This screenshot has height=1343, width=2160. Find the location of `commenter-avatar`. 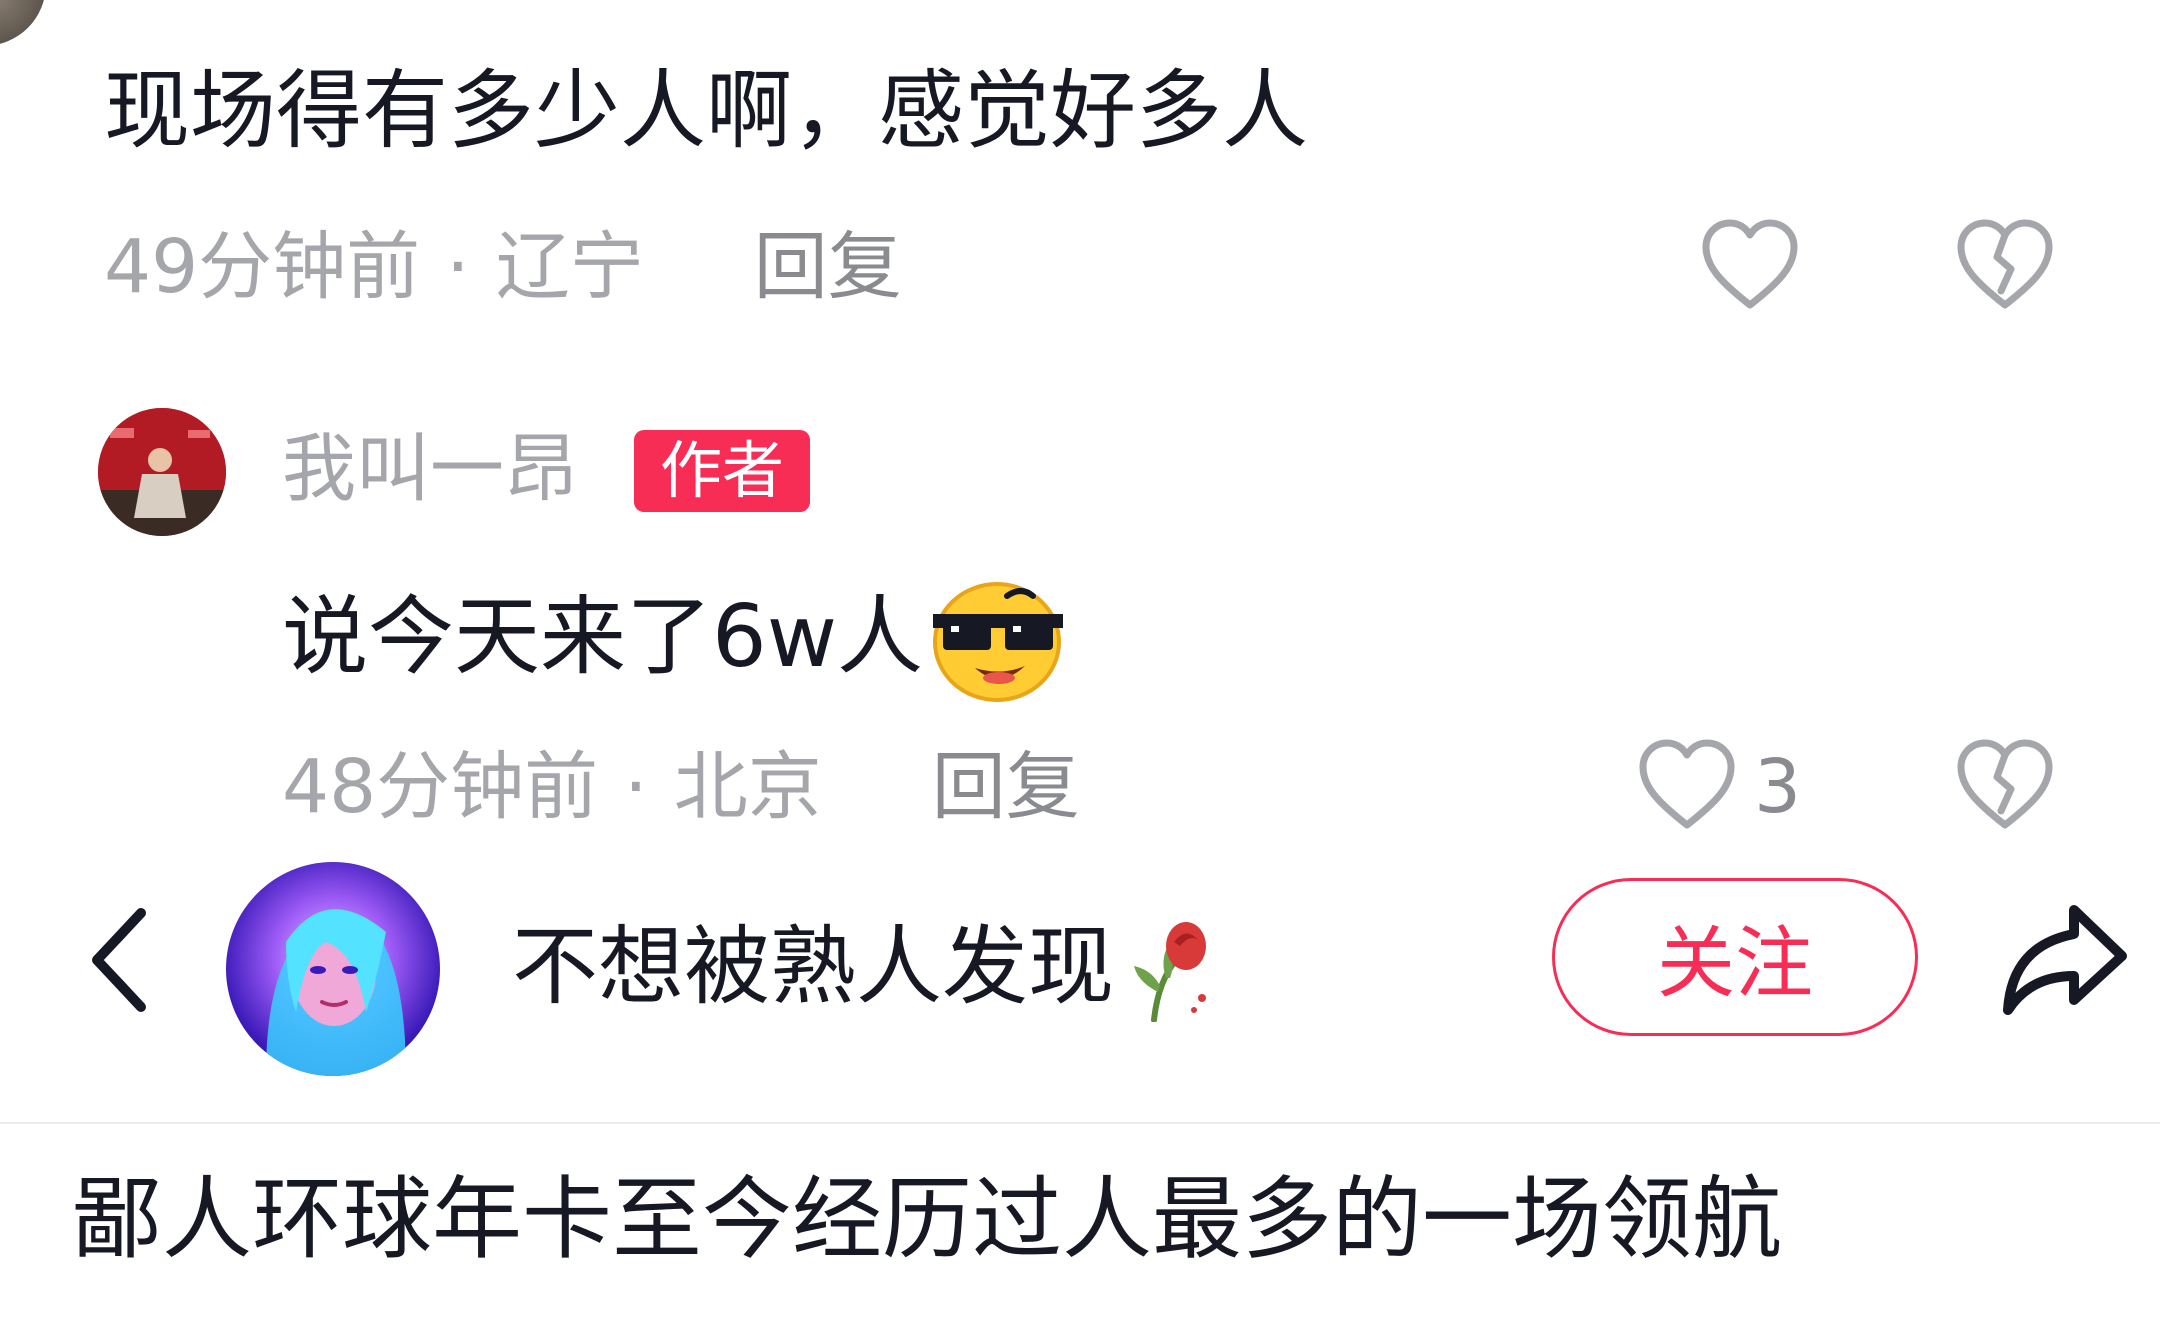

commenter-avatar is located at coordinates (23, 23).